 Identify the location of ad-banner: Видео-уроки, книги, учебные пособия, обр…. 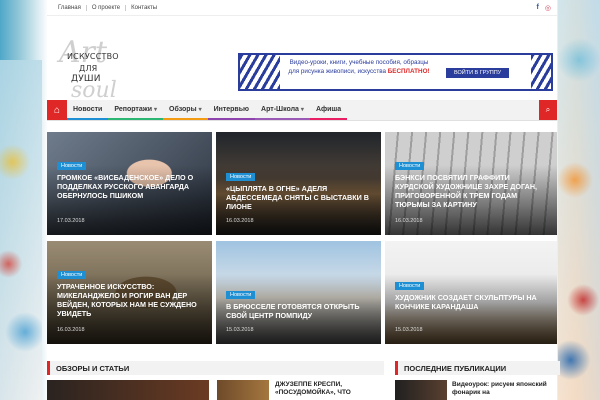
(395, 72).